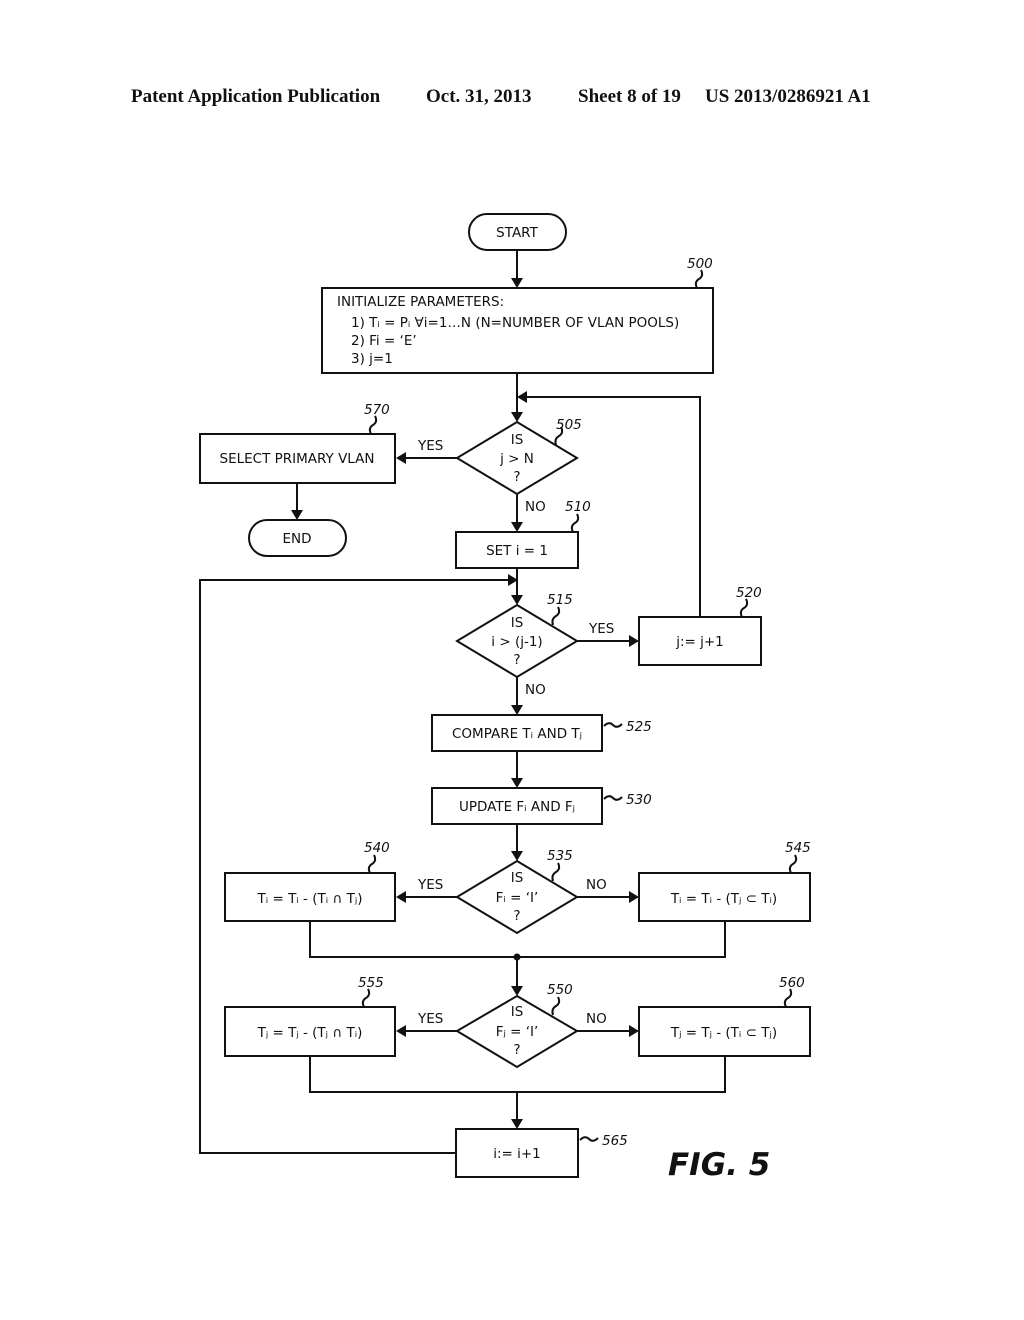  Describe the element at coordinates (523, 534) in the screenshot. I see `set-i-box: SET i = 1 510` at that location.